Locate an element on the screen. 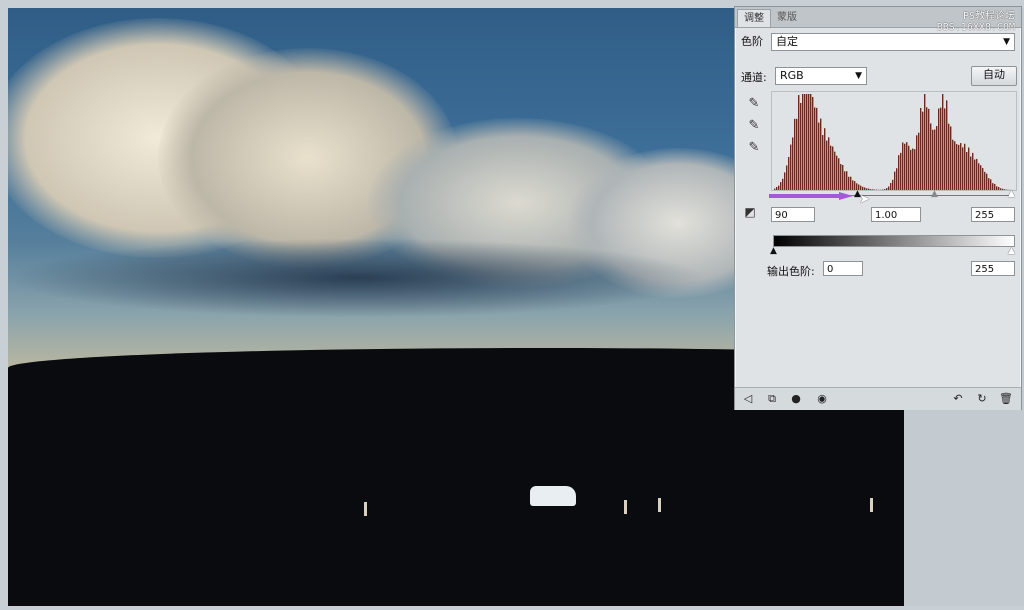 This screenshot has height=610, width=1024. output-black-slider: ▲ is located at coordinates (773, 251).